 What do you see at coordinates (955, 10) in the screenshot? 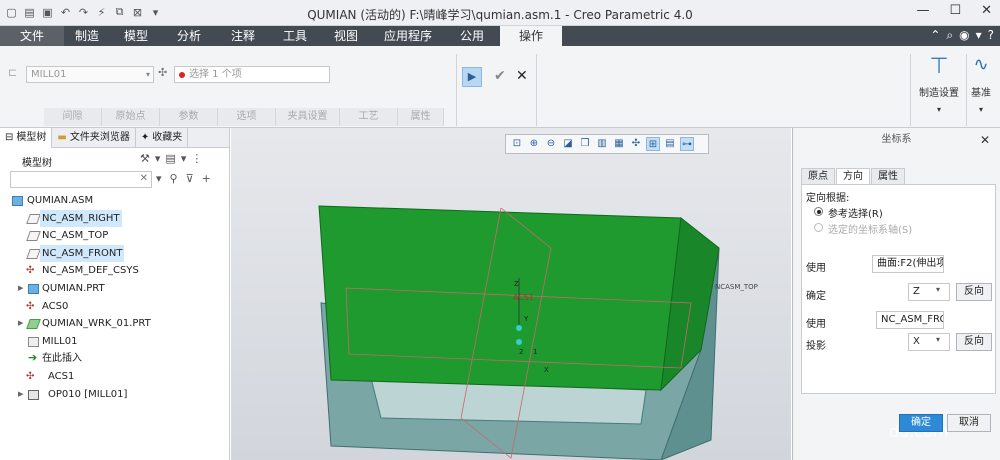
I see `maximize-button: ☐` at bounding box center [955, 10].